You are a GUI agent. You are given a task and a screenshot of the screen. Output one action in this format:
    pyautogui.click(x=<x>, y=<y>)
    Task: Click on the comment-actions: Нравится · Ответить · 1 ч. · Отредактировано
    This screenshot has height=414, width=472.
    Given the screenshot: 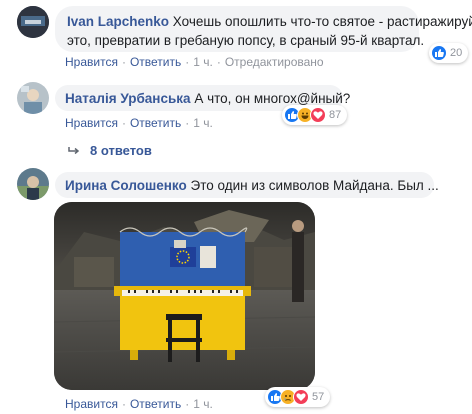 What is the action you would take?
    pyautogui.click(x=194, y=62)
    